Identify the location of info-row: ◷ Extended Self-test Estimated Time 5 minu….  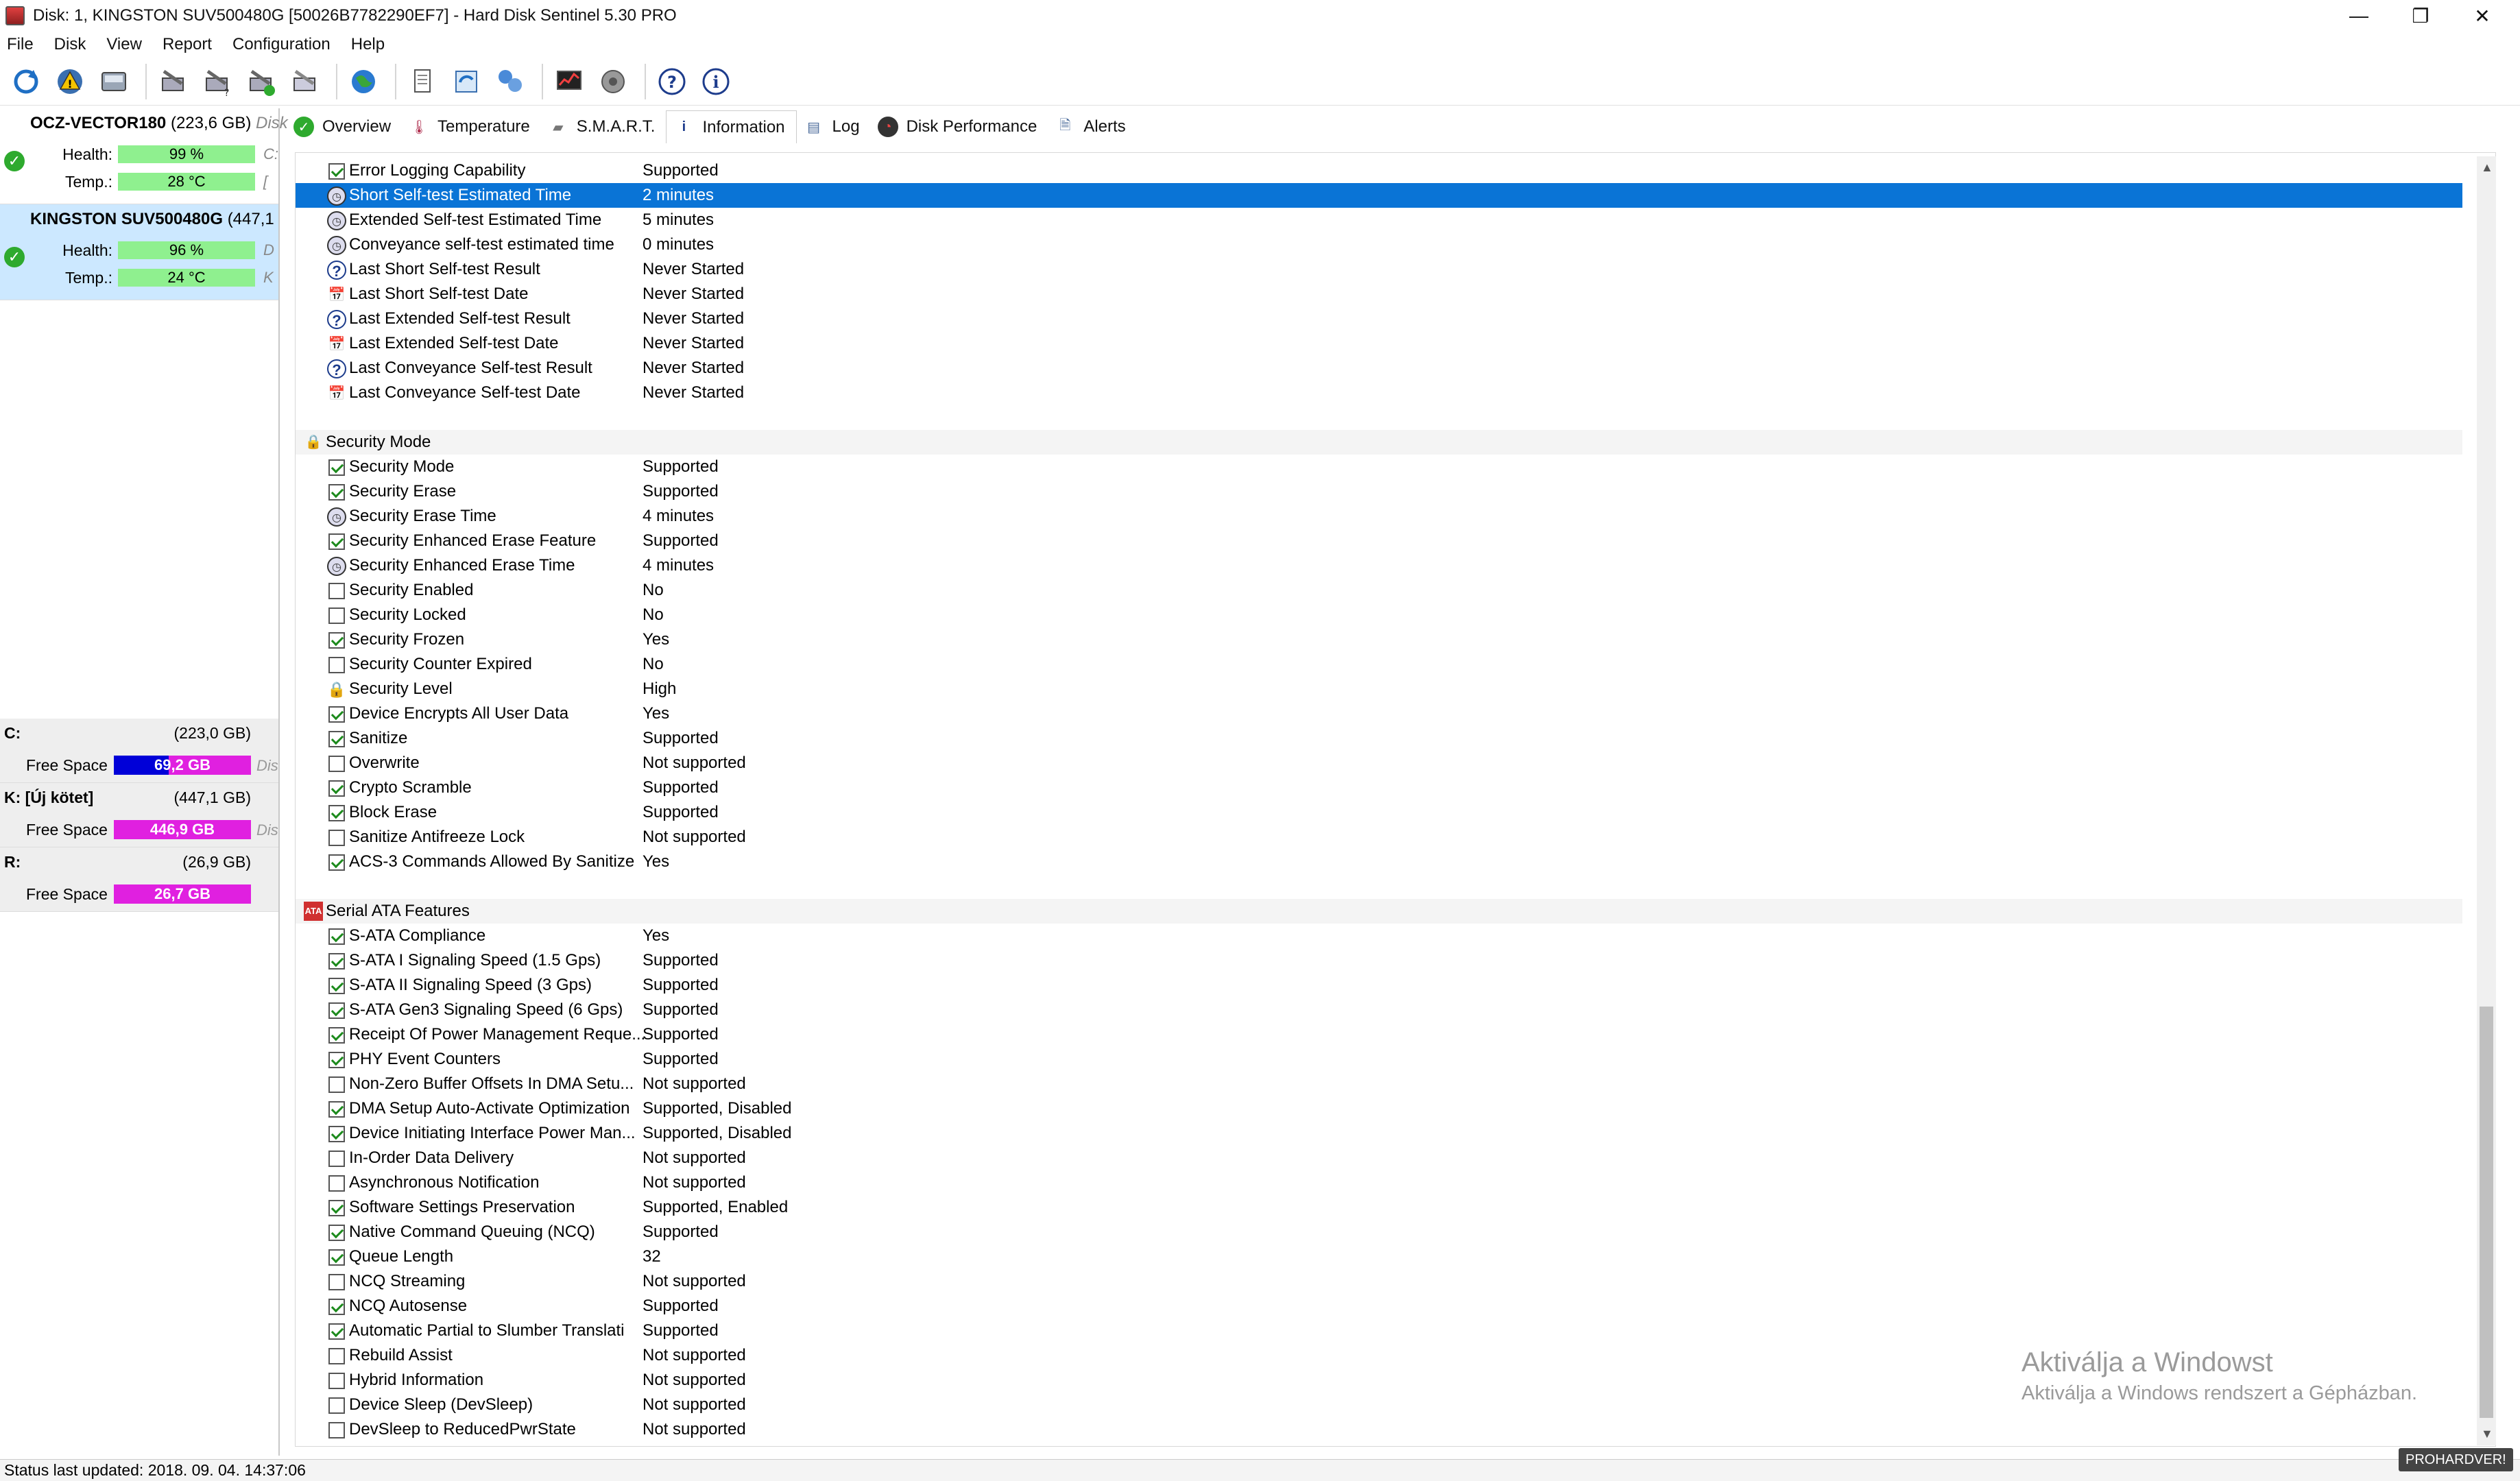
(1379, 220).